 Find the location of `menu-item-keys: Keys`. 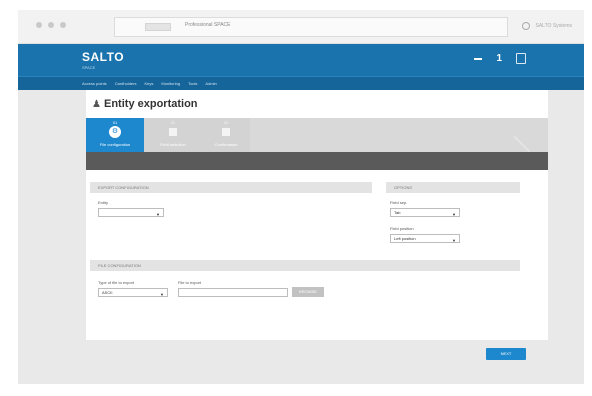

menu-item-keys: Keys is located at coordinates (148, 83).